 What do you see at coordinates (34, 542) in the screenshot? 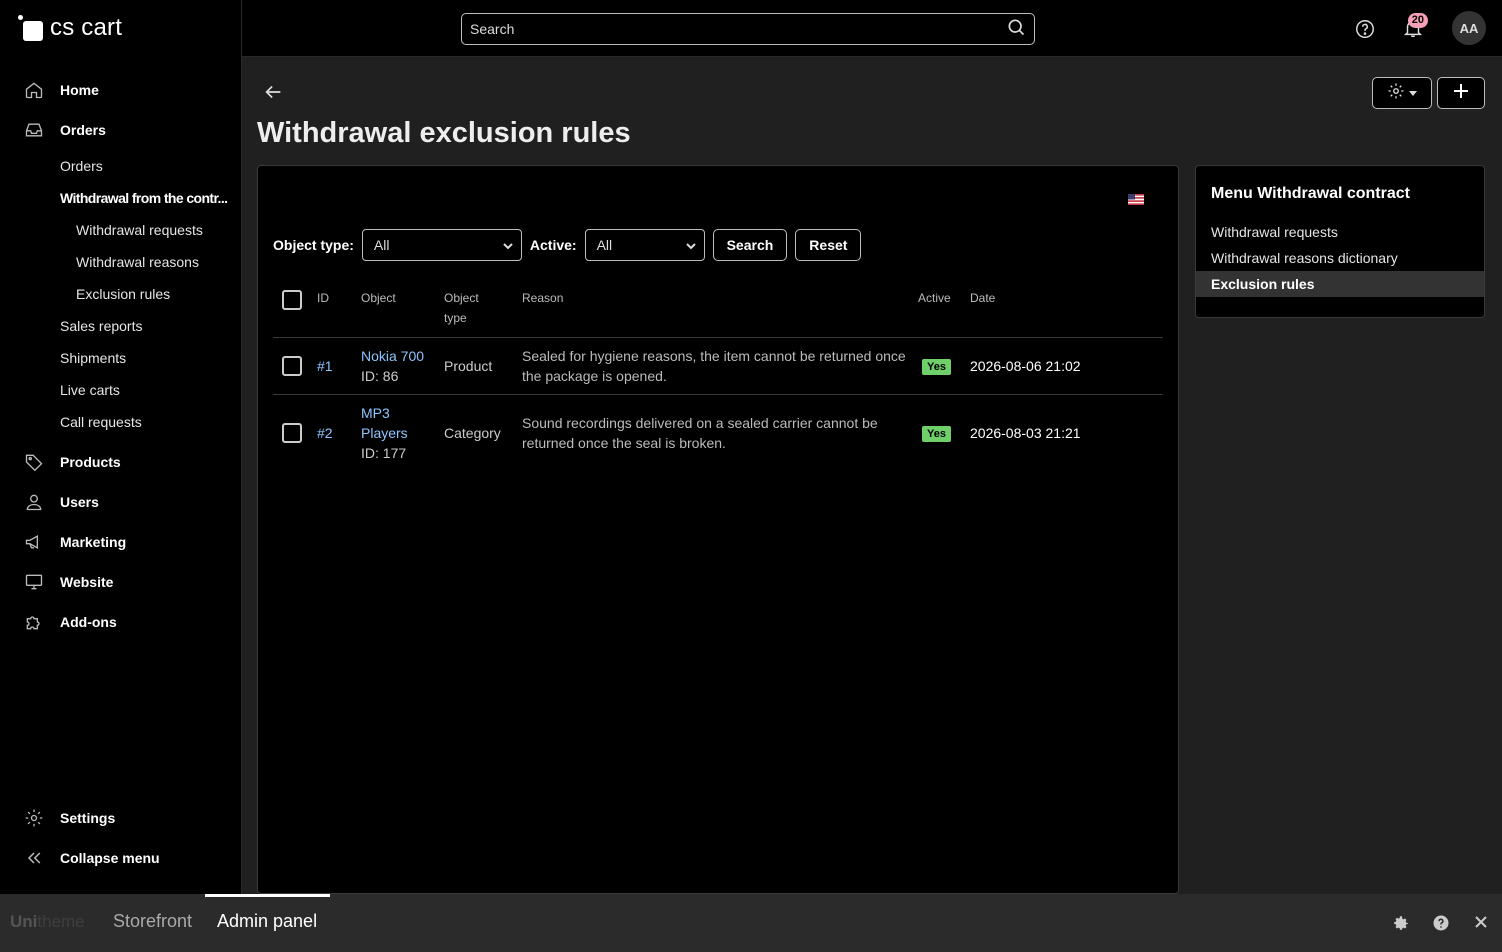
I see `megaphone-icon` at bounding box center [34, 542].